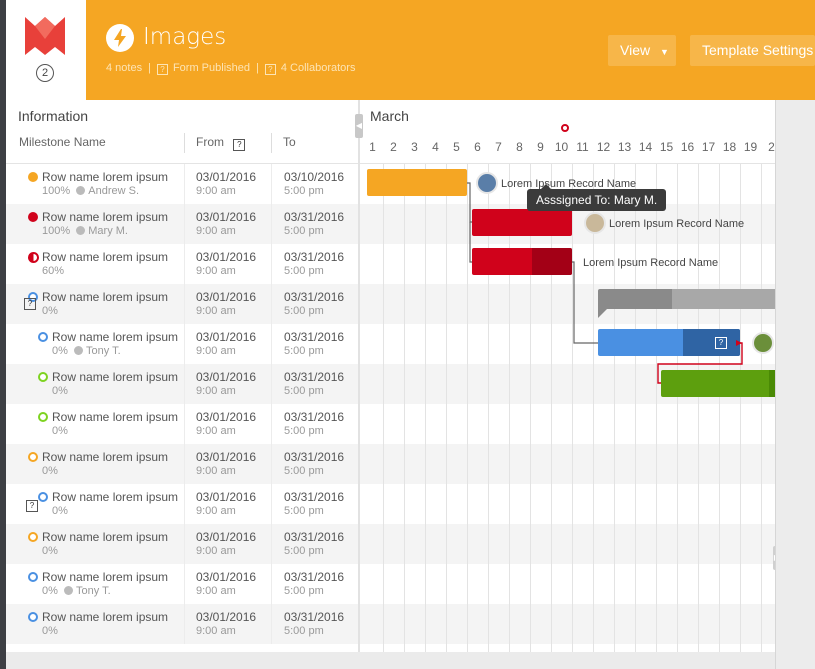  Describe the element at coordinates (664, 52) in the screenshot. I see `caret-down-icon: ▼` at that location.